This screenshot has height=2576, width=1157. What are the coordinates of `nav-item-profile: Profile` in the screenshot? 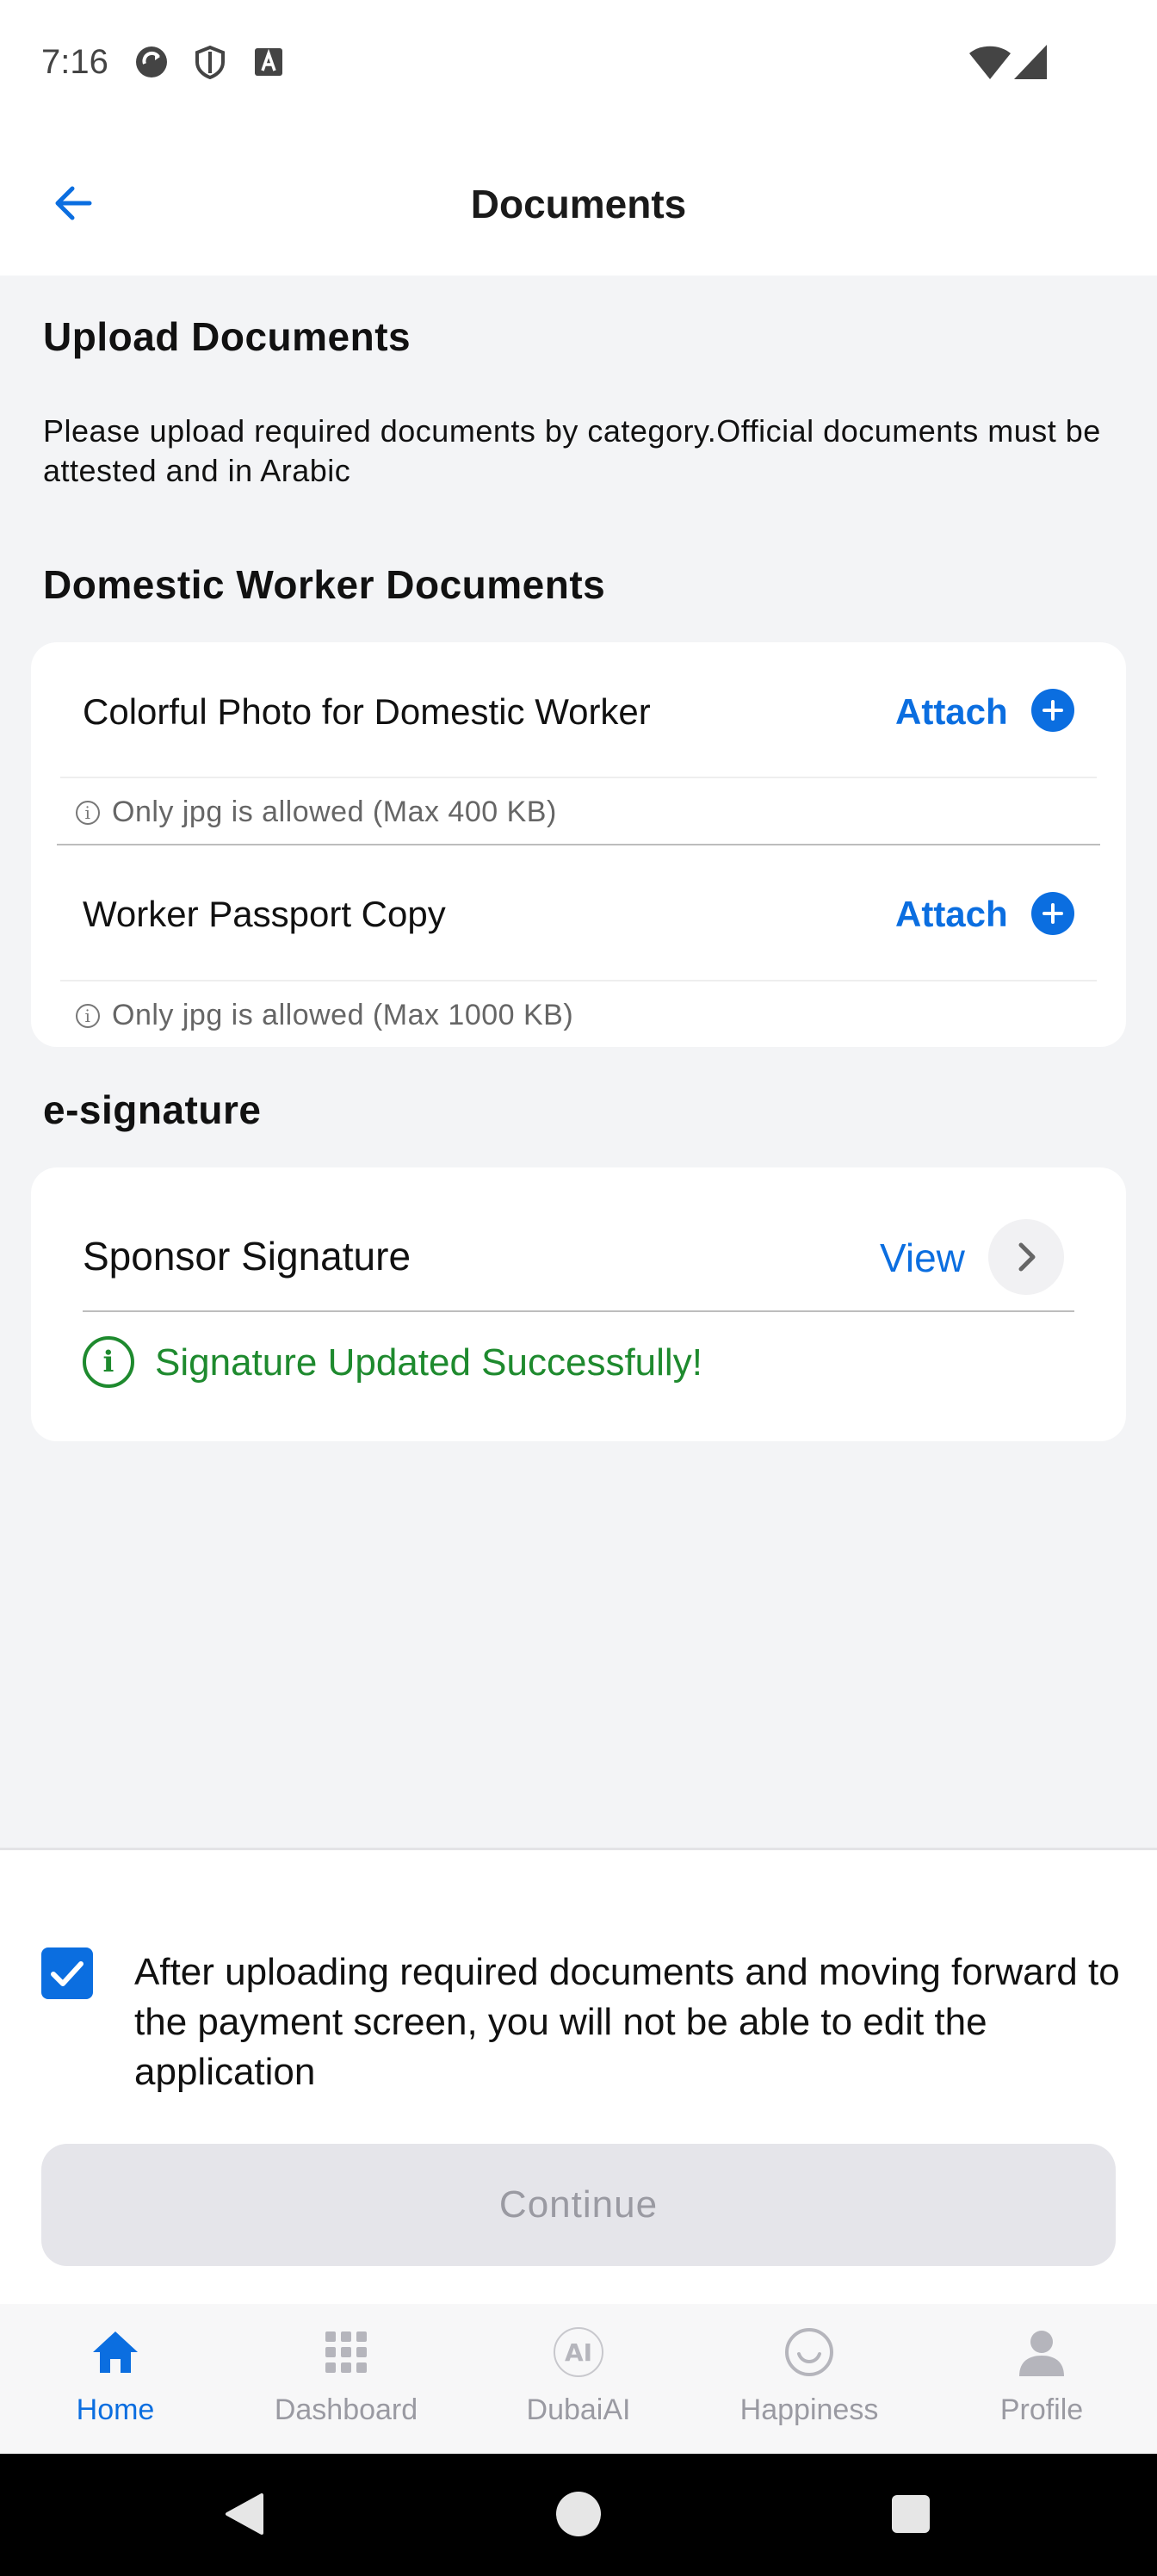 It's located at (1042, 2376).